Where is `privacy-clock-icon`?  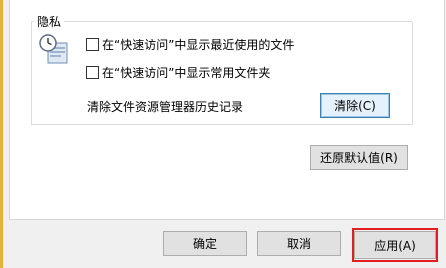 privacy-clock-icon is located at coordinates (53, 49).